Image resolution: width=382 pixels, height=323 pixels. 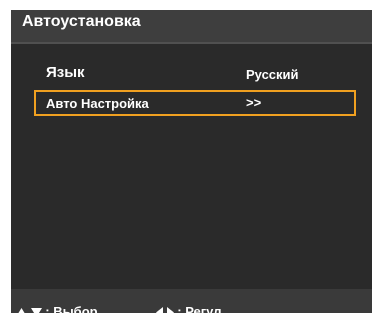 What do you see at coordinates (195, 103) in the screenshot?
I see `menu-item-auto-tuning: Авто Настройка >>` at bounding box center [195, 103].